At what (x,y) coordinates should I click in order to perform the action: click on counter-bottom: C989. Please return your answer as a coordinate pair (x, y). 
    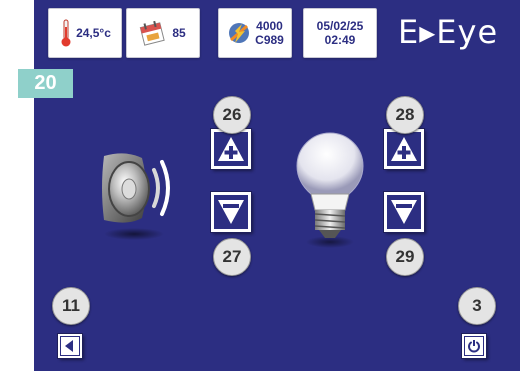
    Looking at the image, I should click on (269, 40).